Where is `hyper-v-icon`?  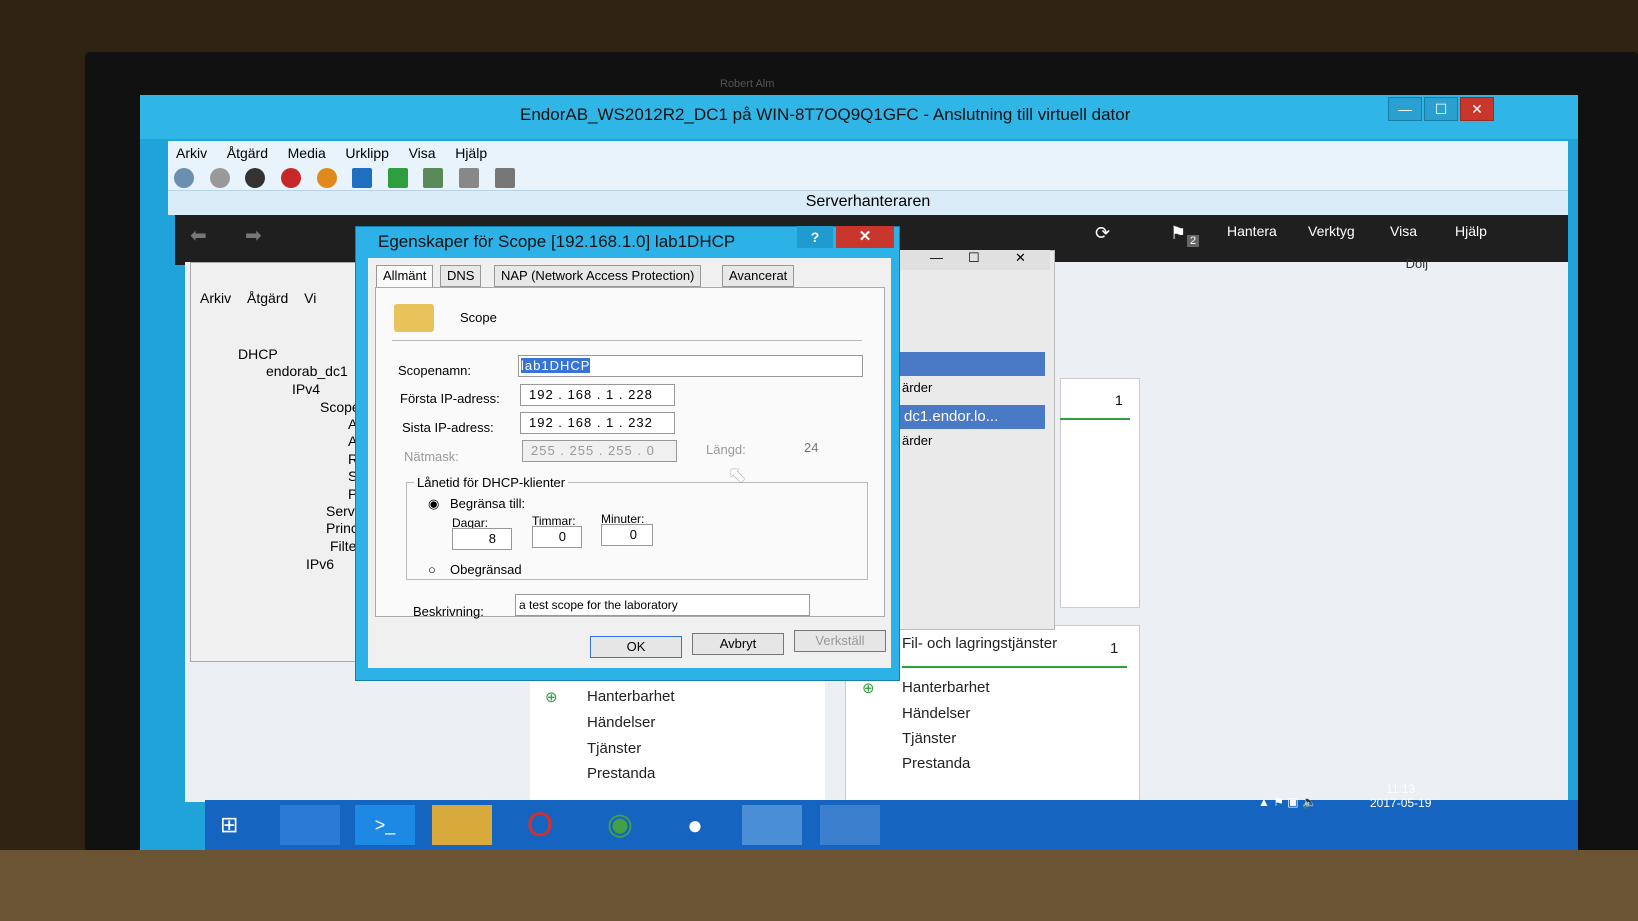 hyper-v-icon is located at coordinates (772, 825).